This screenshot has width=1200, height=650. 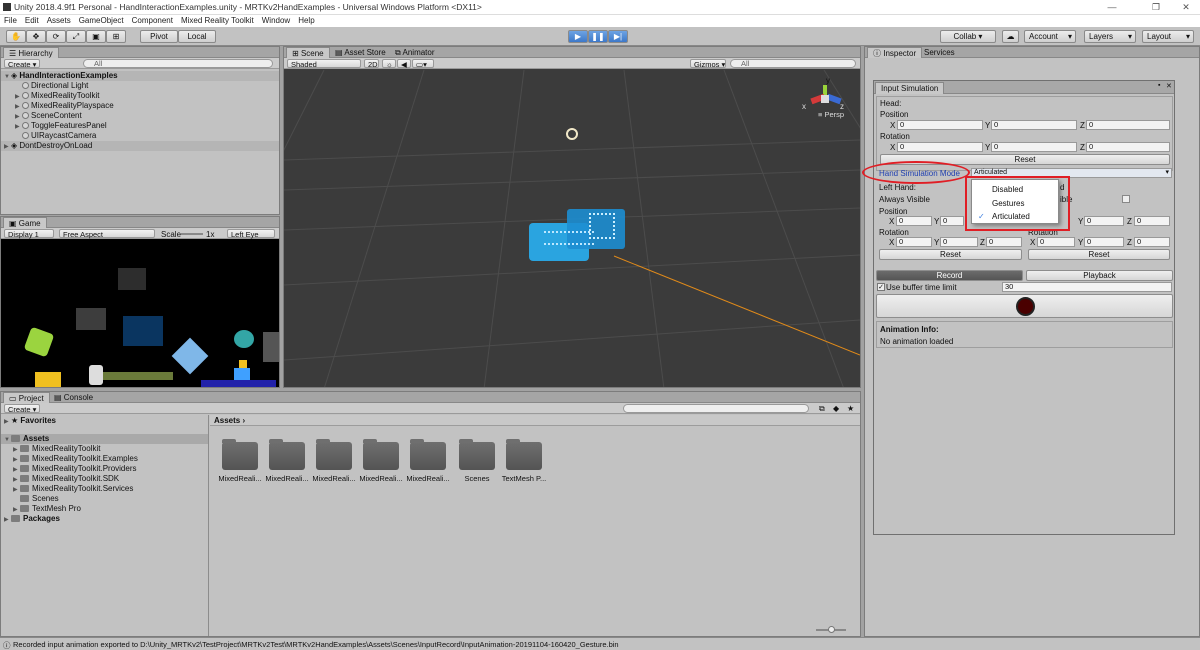 I want to click on left-rotation-y: 0, so click(x=959, y=242).